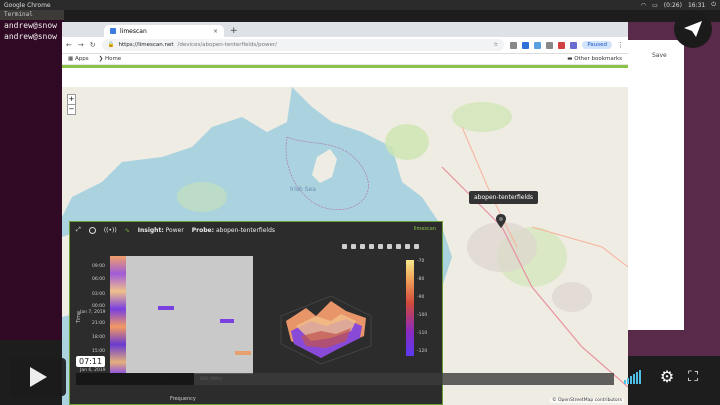  What do you see at coordinates (371, 246) in the screenshot?
I see `download-icon` at bounding box center [371, 246].